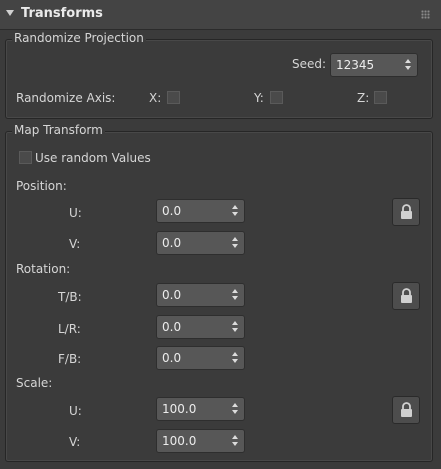 This screenshot has width=441, height=469. Describe the element at coordinates (171, 211) in the screenshot. I see `position-u-value: 0.0` at that location.